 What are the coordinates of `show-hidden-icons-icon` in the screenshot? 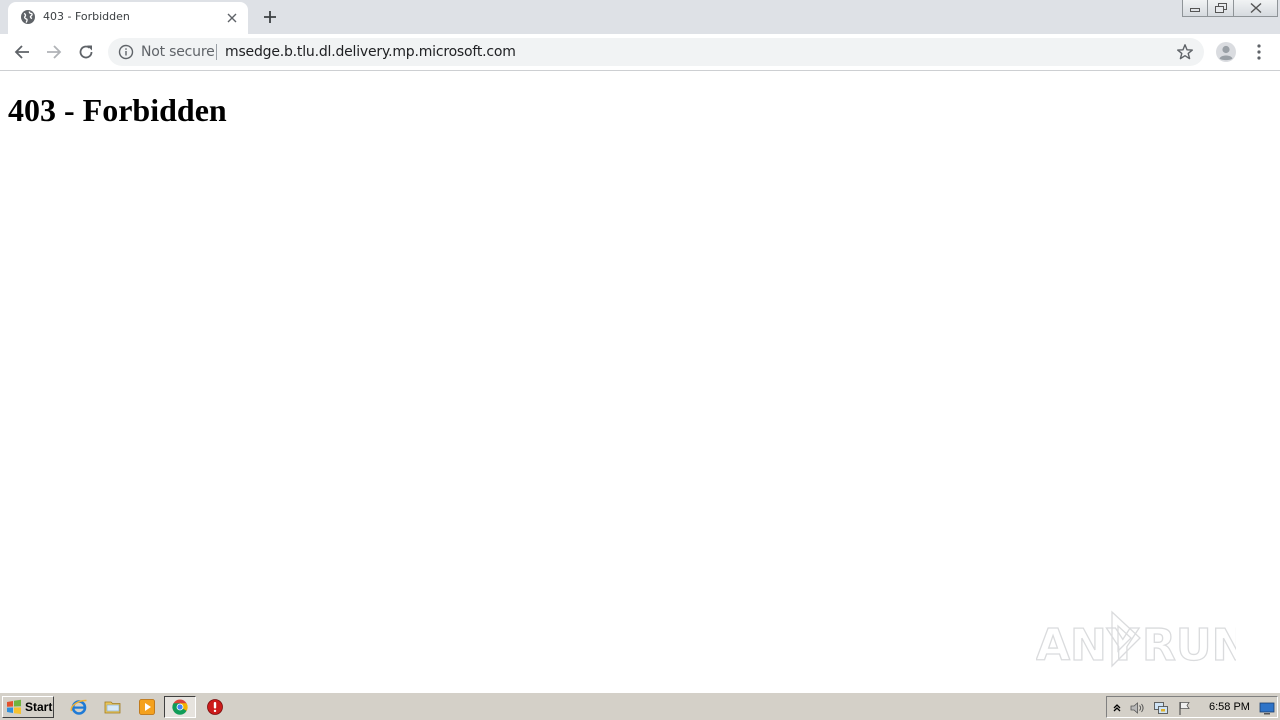 It's located at (1117, 708).